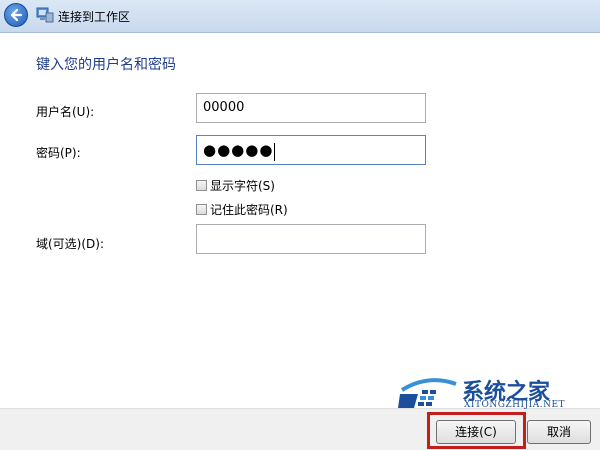 This screenshot has width=600, height=450. Describe the element at coordinates (58, 153) in the screenshot. I see `password-label: 密码(P):` at that location.